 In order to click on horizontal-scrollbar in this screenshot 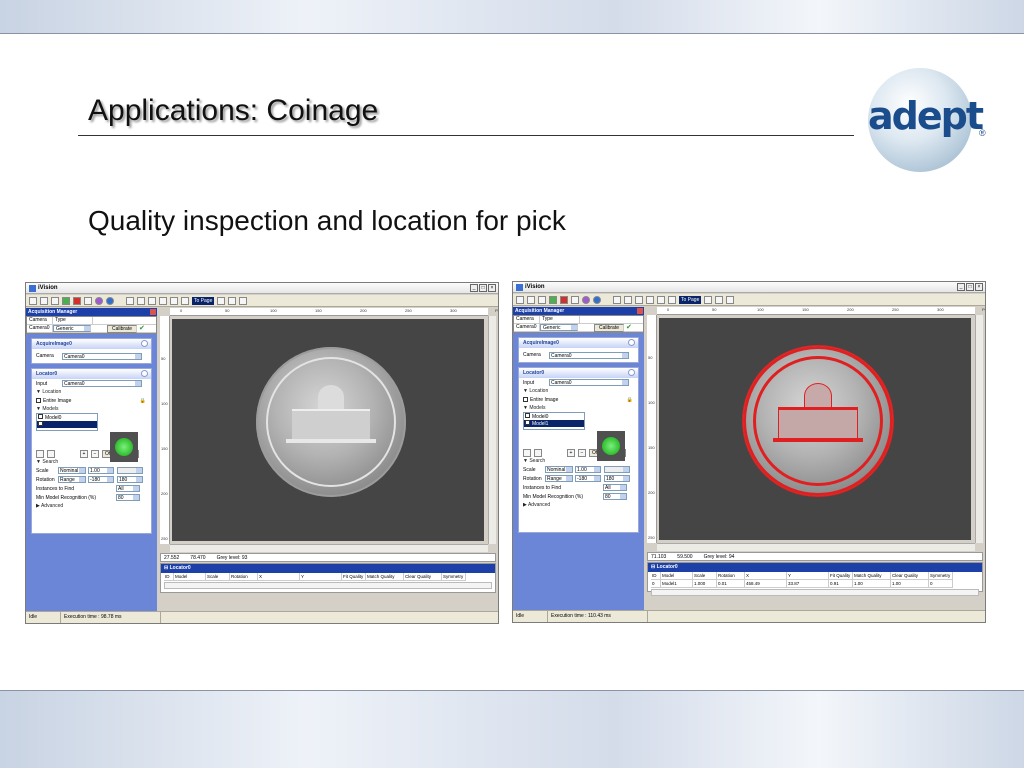, I will do `click(329, 548)`.